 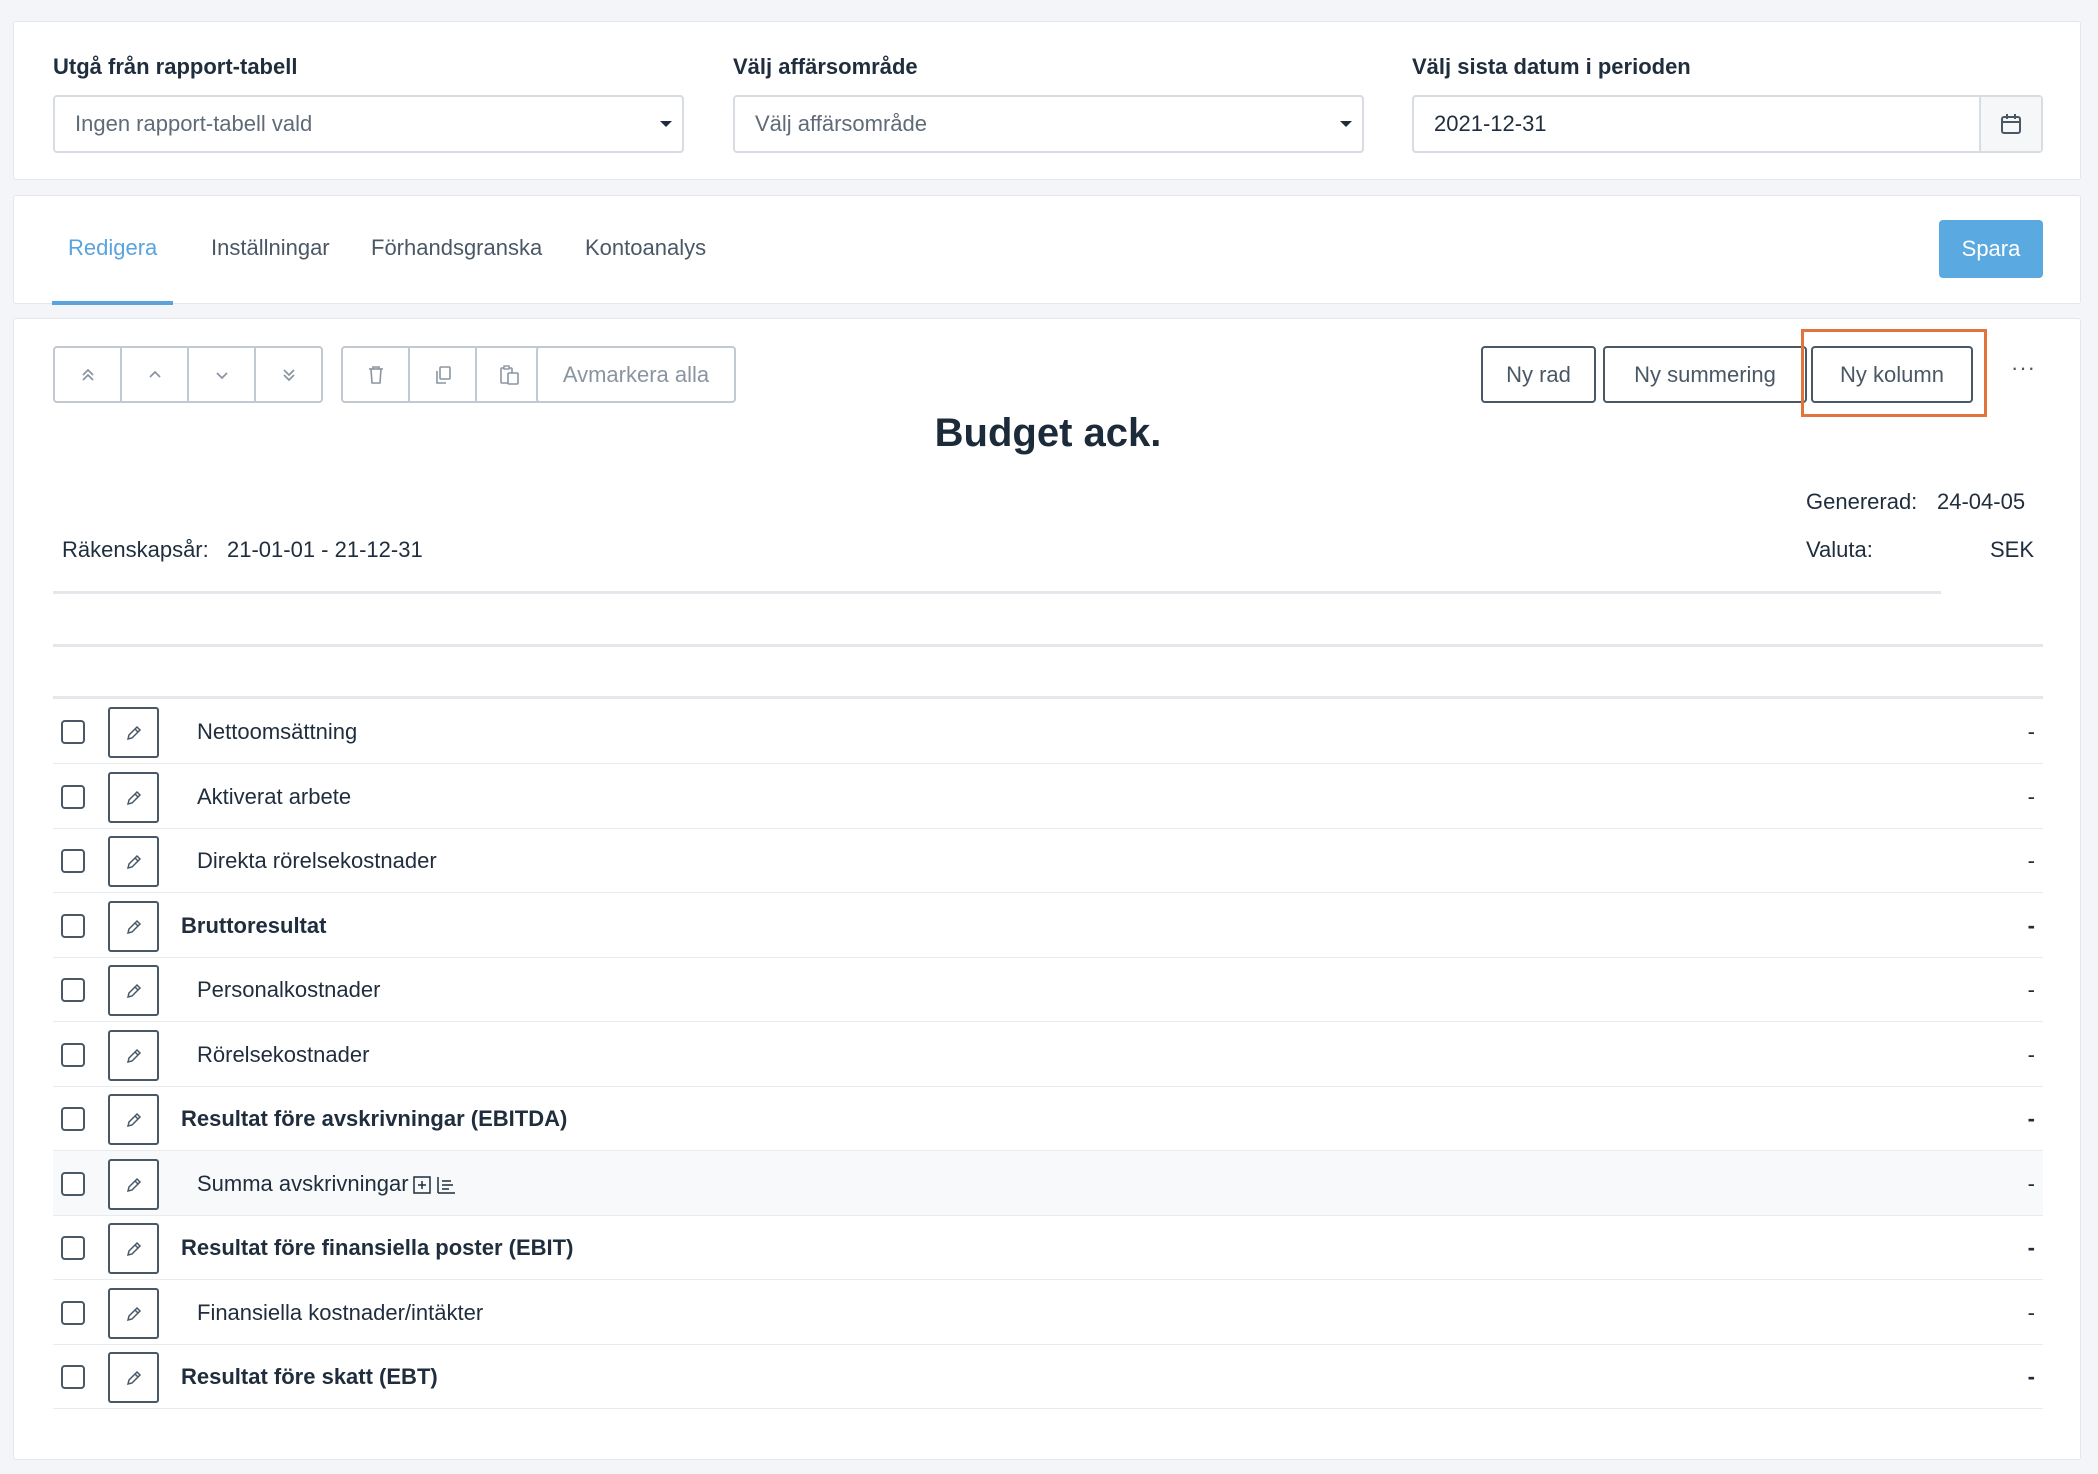 I want to click on generated-value: 24-04-05, so click(x=1981, y=501).